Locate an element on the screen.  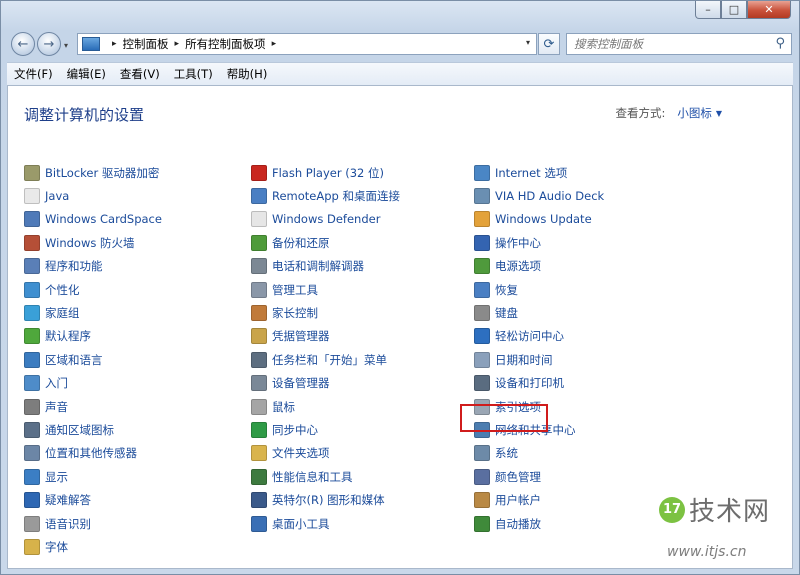
control-panel-item: 声音 is located at coordinates (93, 406).